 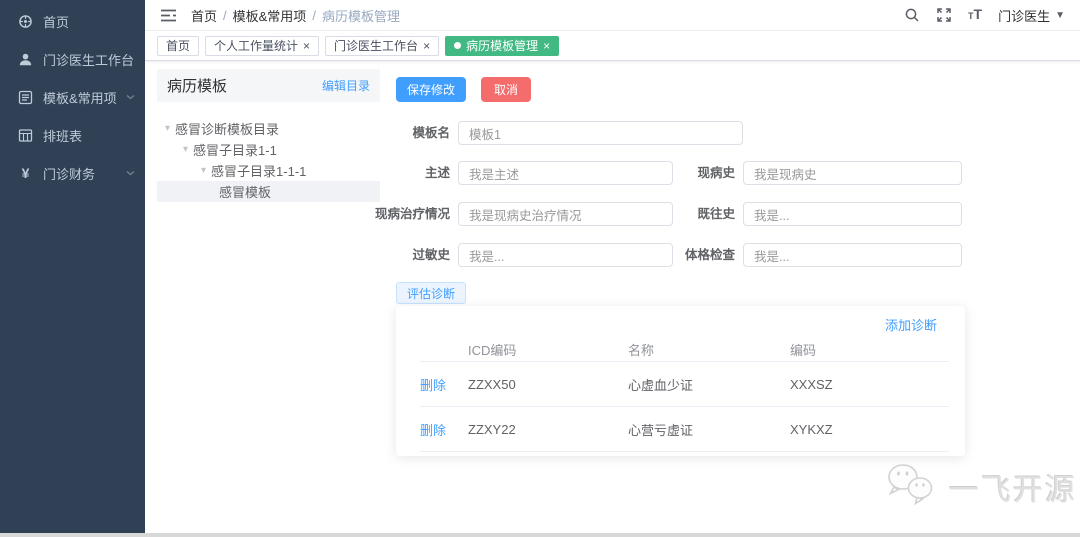 I want to click on column-header-code: 编码, so click(x=803, y=350).